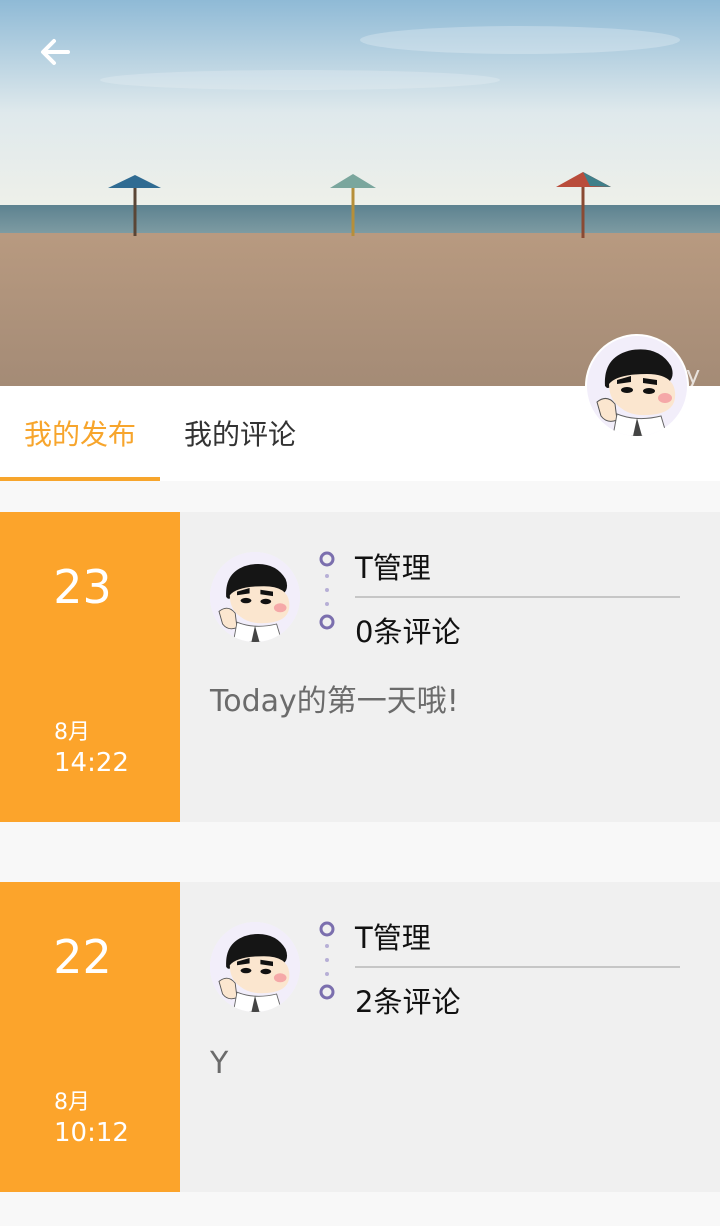 Image resolution: width=720 pixels, height=1226 pixels. What do you see at coordinates (91, 763) in the screenshot?
I see `post-time: 14:22` at bounding box center [91, 763].